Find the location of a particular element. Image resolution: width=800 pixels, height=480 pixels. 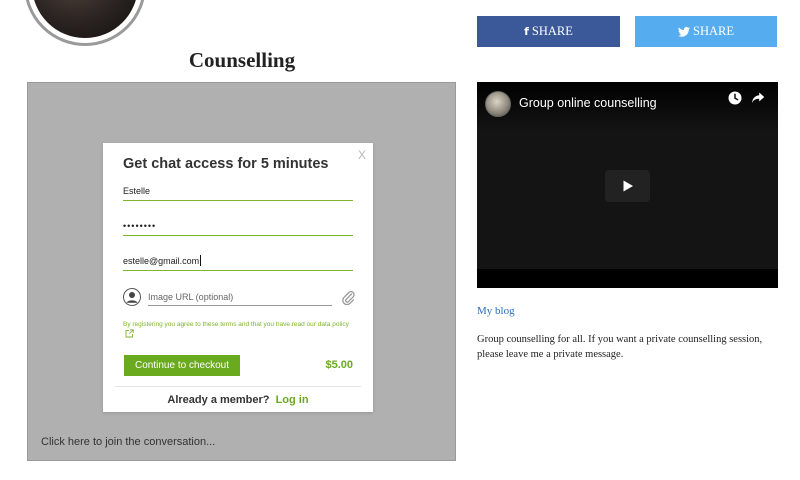

play-button is located at coordinates (627, 186).